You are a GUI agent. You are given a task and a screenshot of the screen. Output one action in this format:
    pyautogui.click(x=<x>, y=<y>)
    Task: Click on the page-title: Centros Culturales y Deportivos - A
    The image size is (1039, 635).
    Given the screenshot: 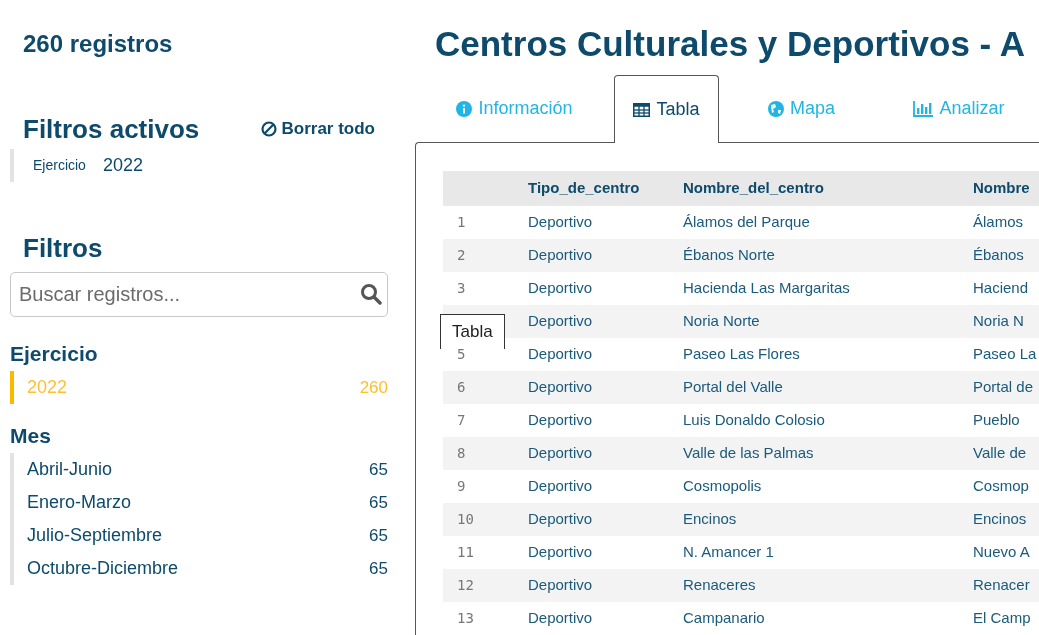 What is the action you would take?
    pyautogui.click(x=730, y=44)
    